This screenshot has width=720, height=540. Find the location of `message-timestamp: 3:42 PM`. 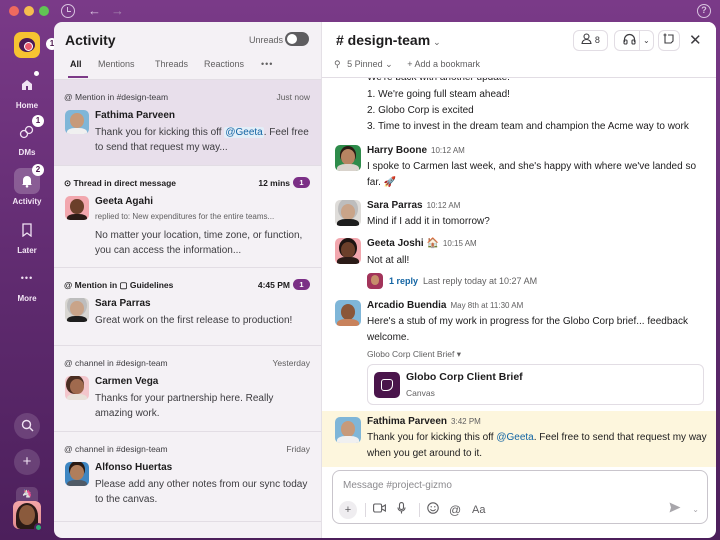

message-timestamp: 3:42 PM is located at coordinates (466, 421).